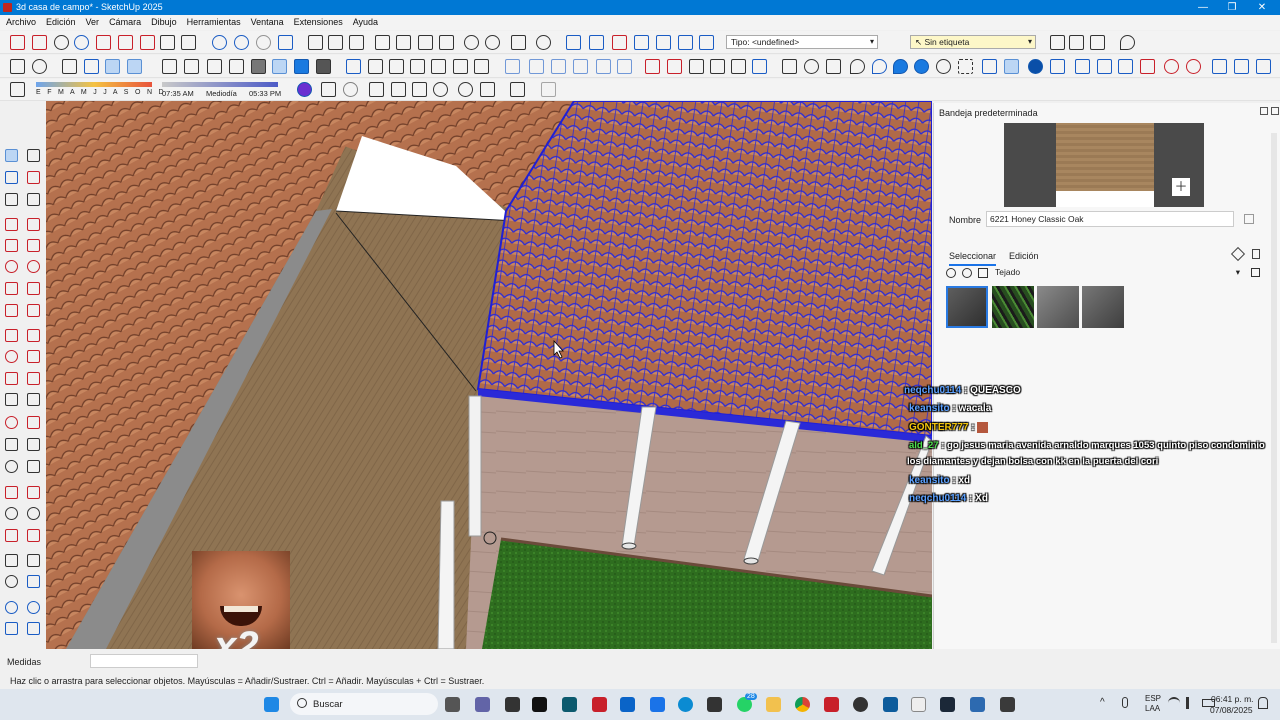  What do you see at coordinates (33, 155) in the screenshot?
I see `select-lasso-icon` at bounding box center [33, 155].